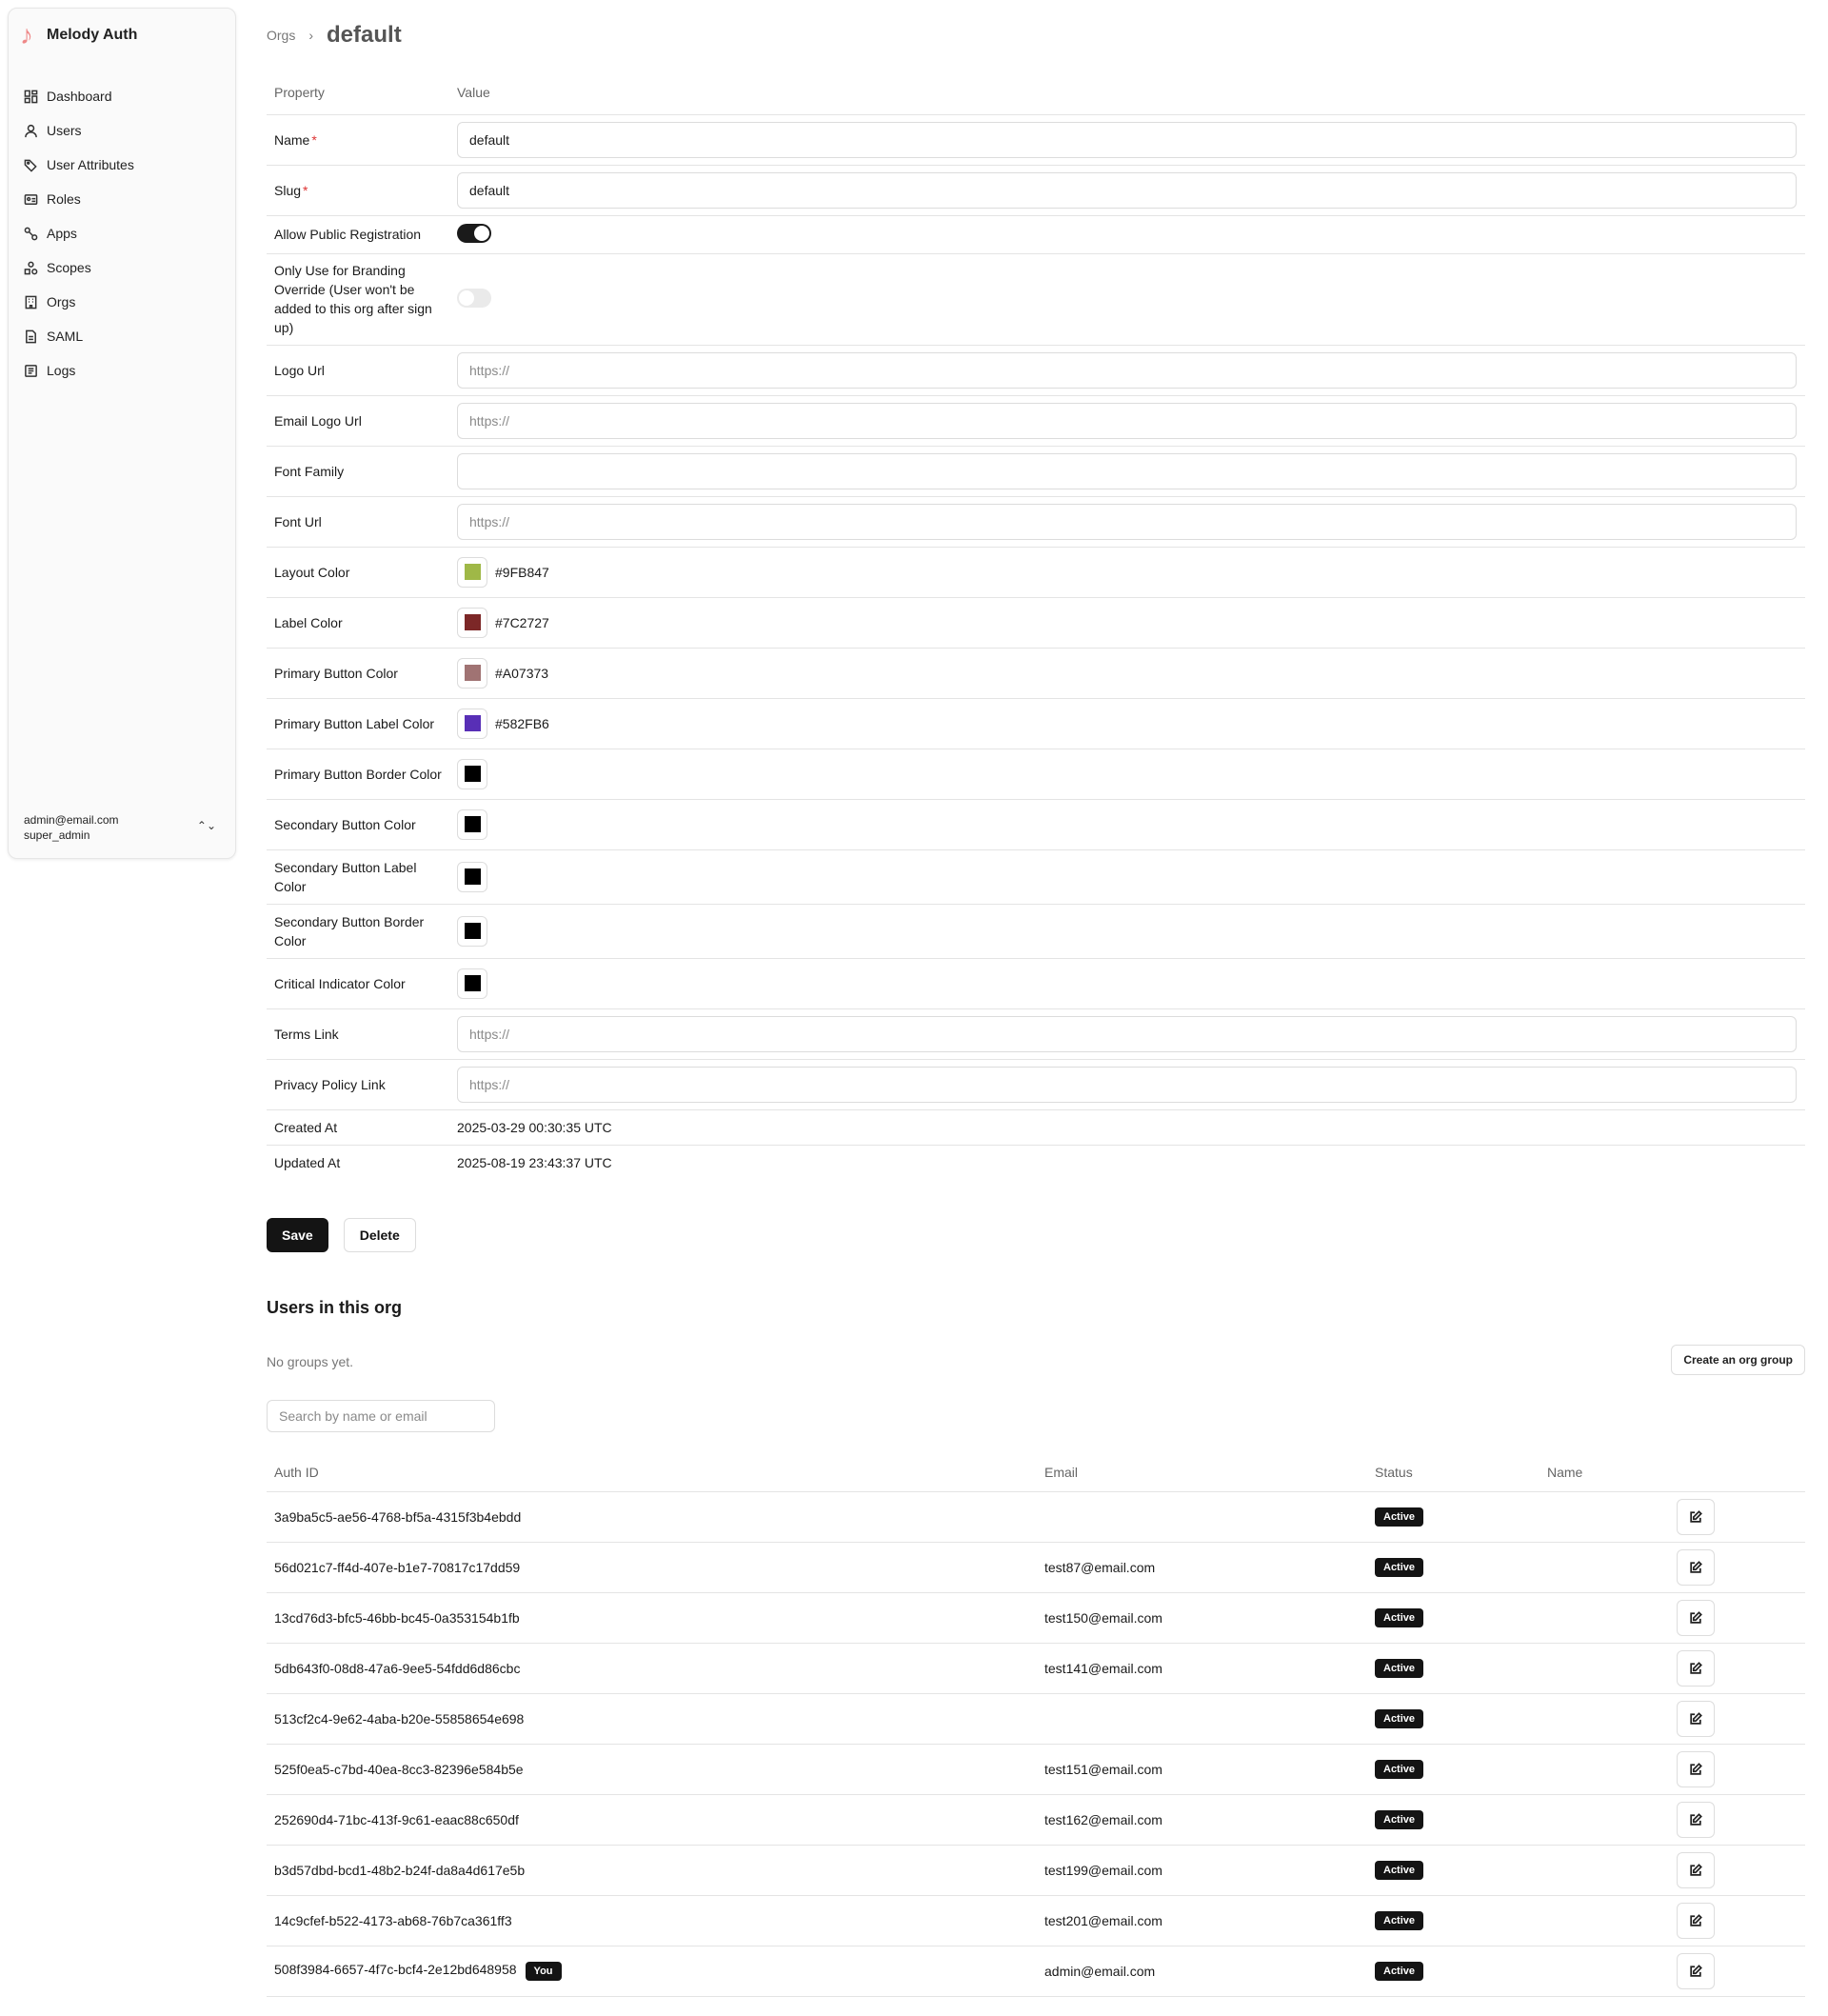 Image resolution: width=1828 pixels, height=2016 pixels. I want to click on row-privacy-policy-link: Privacy Policy Link https://, so click(1036, 1084).